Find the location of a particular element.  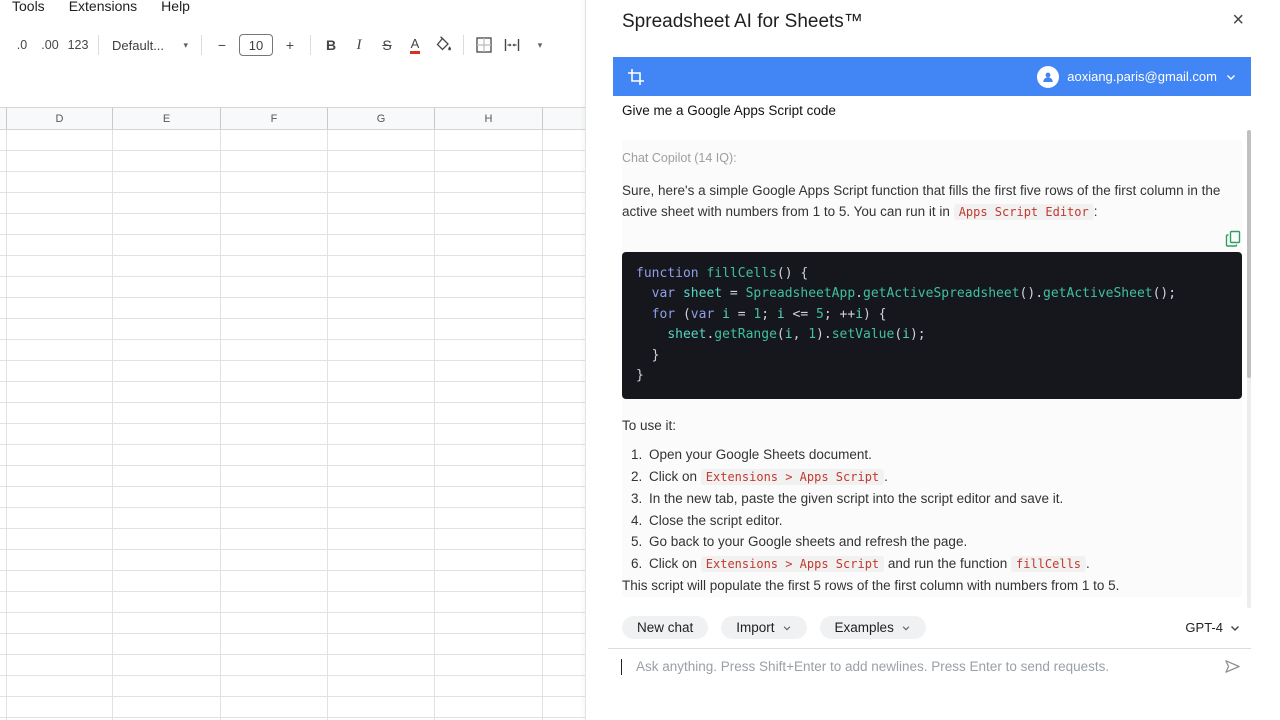

import-button: Import is located at coordinates (764, 627).